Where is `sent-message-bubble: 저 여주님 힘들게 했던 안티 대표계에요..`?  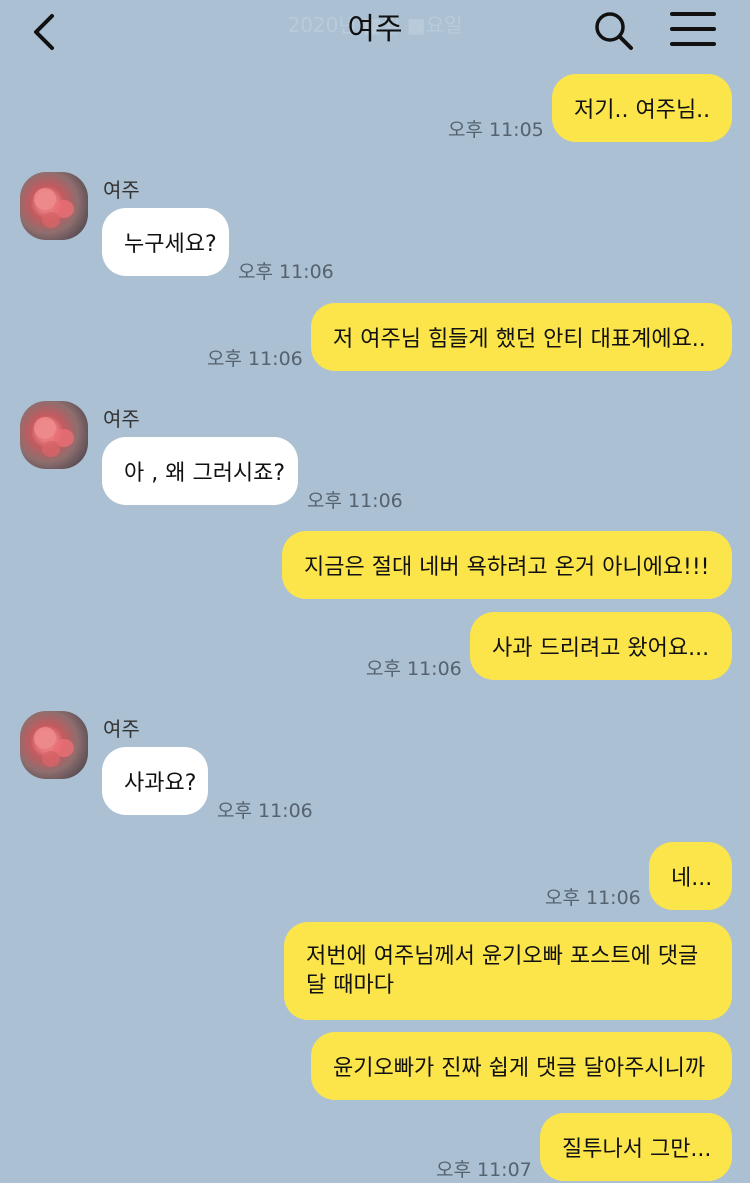 sent-message-bubble: 저 여주님 힘들게 했던 안티 대표계에요.. is located at coordinates (521, 337).